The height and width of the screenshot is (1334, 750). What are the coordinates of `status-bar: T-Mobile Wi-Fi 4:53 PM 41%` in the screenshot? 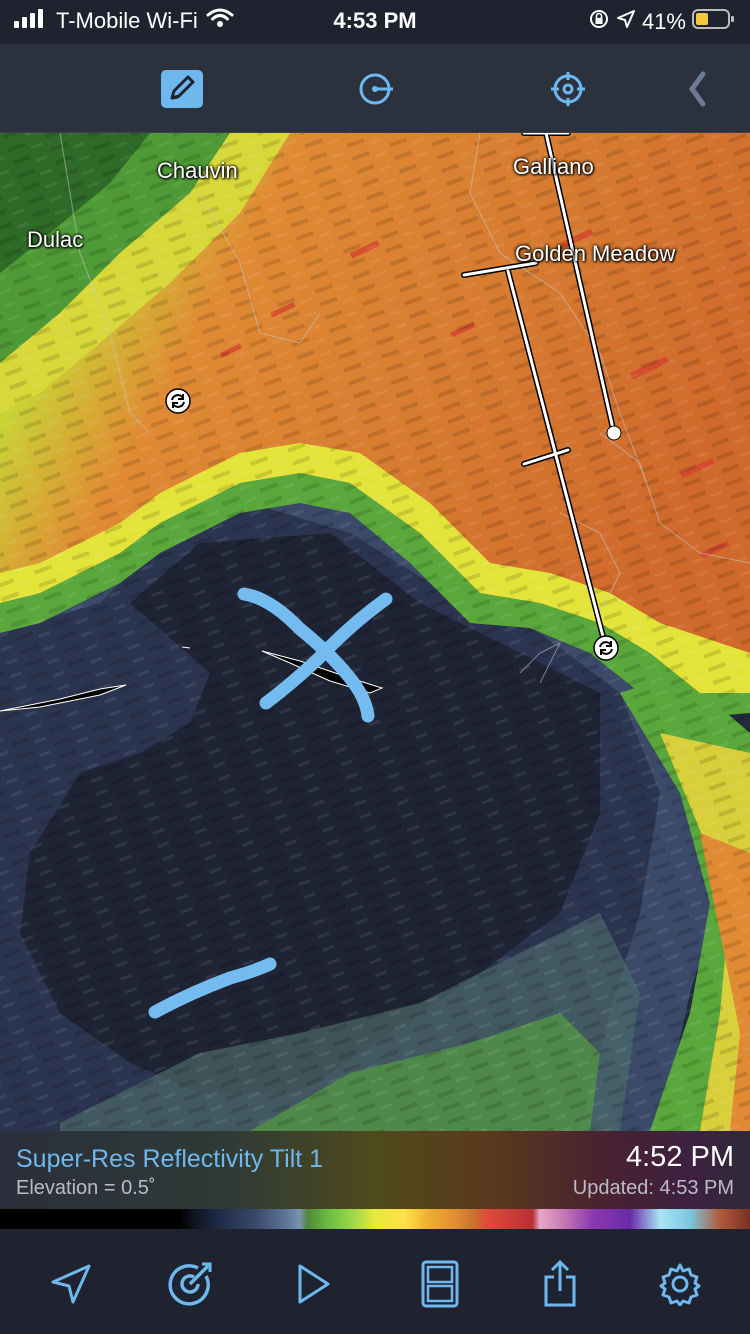 It's located at (375, 22).